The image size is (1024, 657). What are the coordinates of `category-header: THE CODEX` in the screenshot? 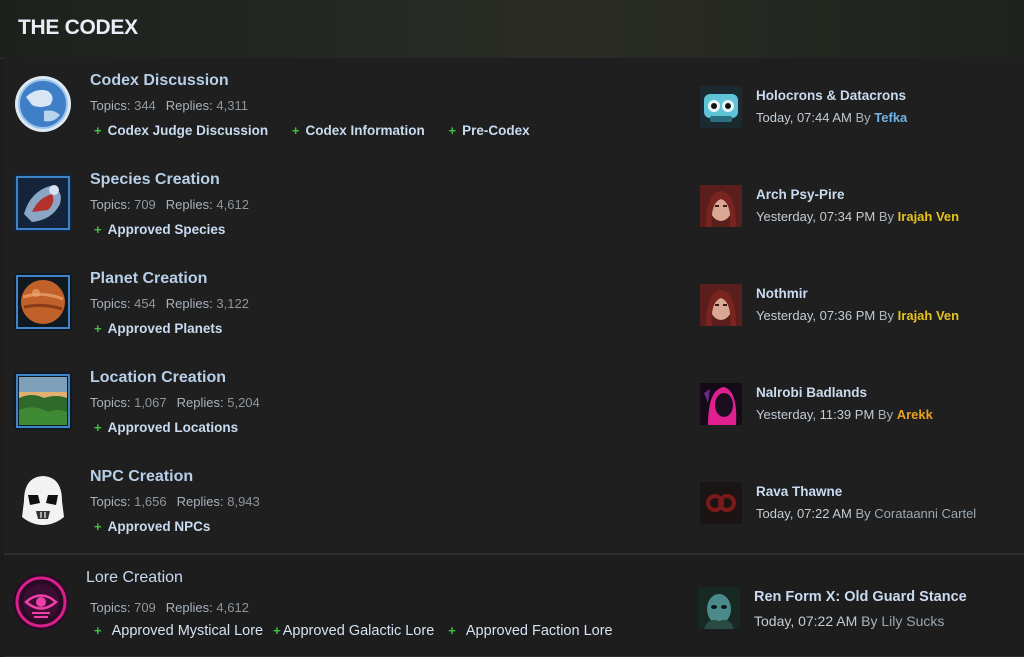 It's located at (512, 29).